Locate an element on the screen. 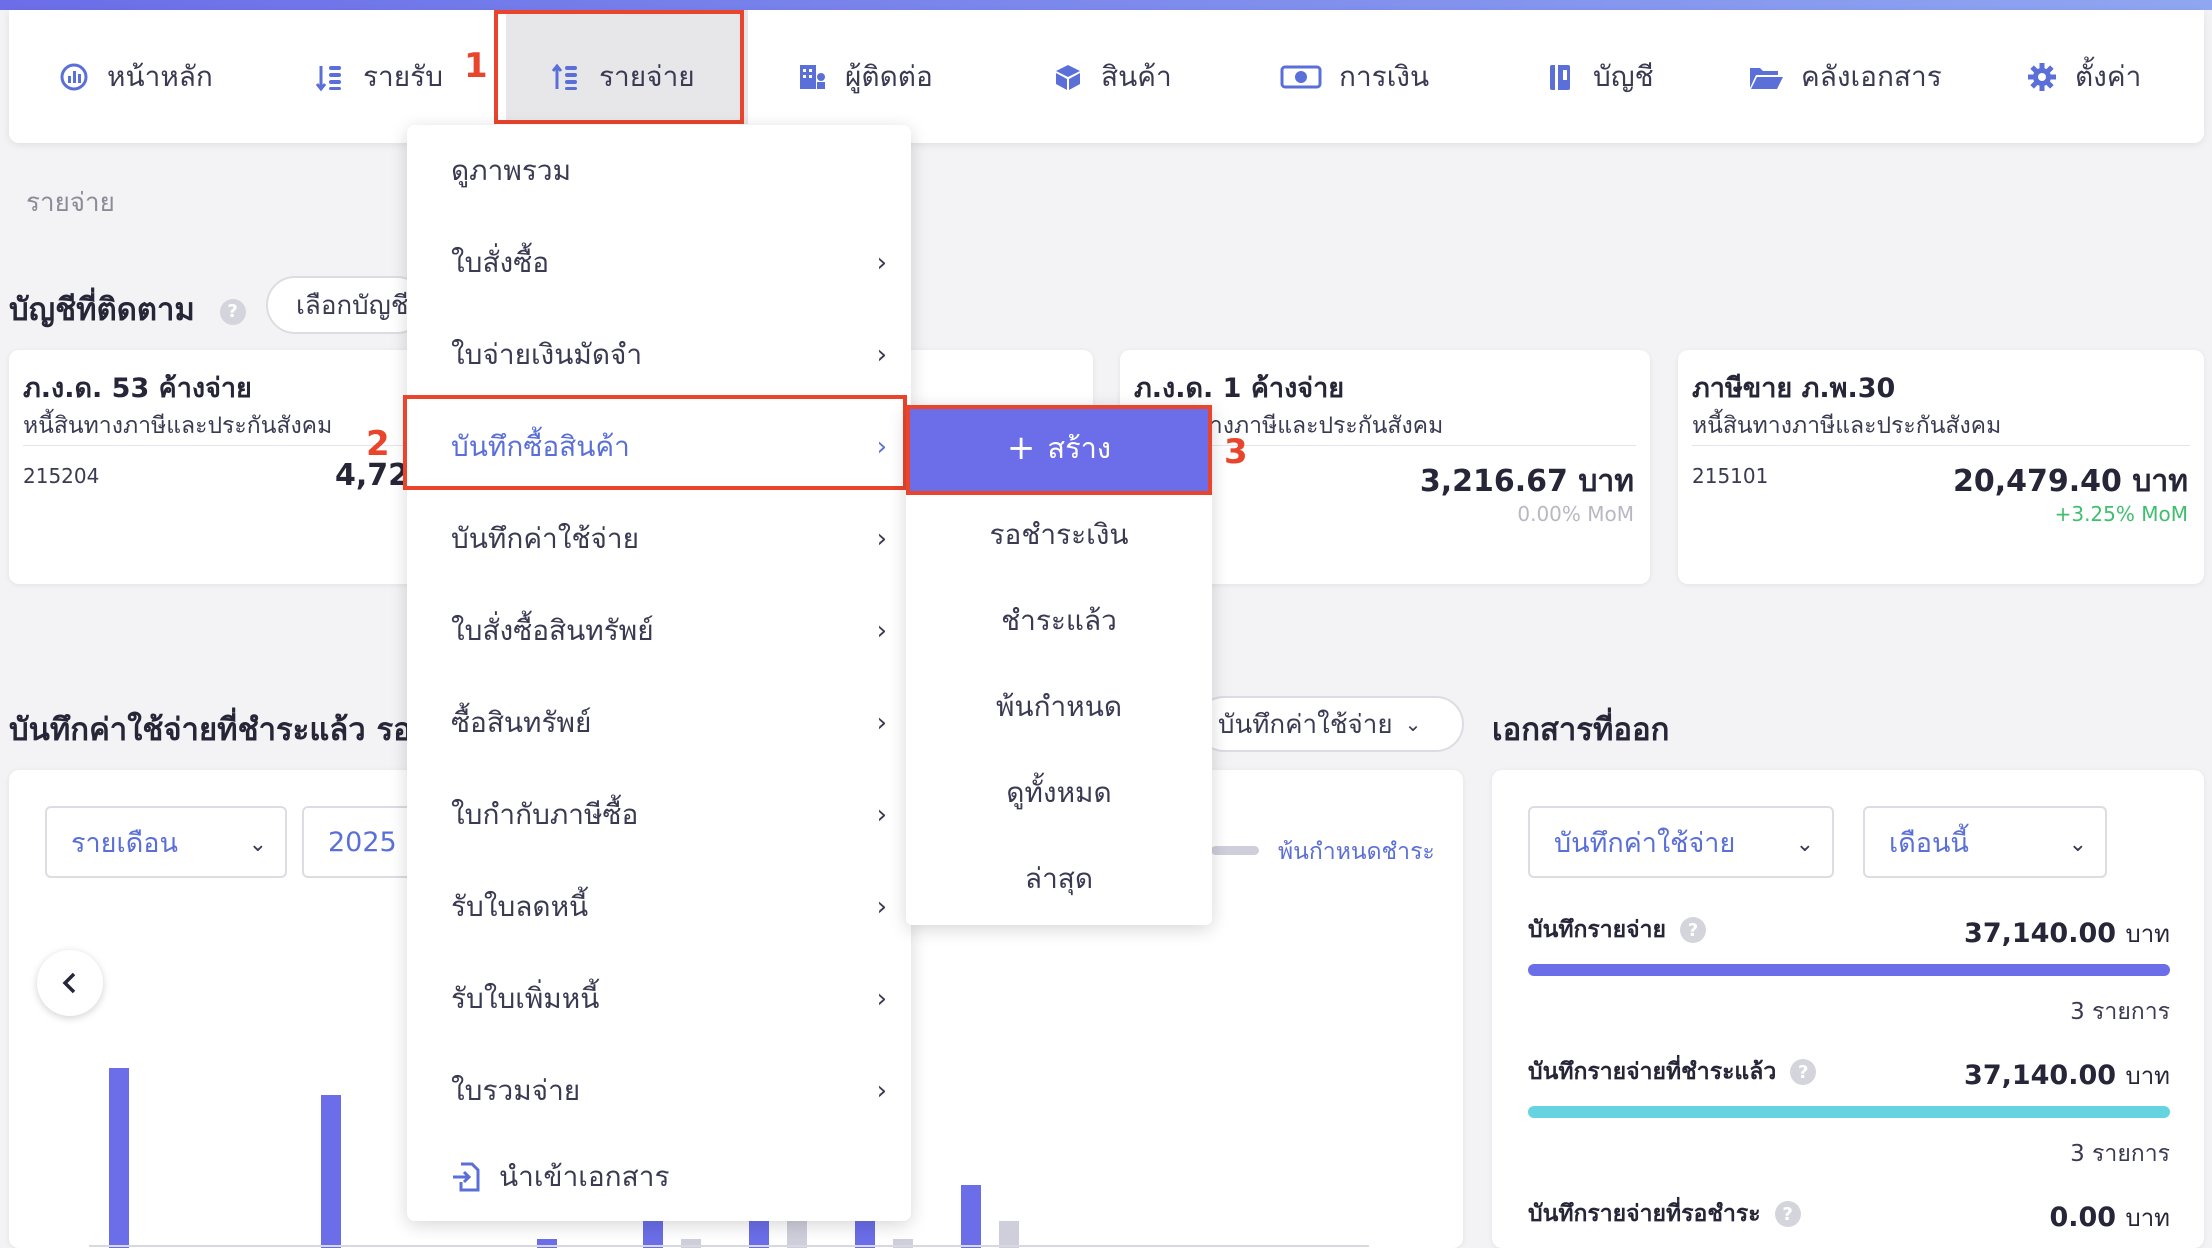 This screenshot has width=2212, height=1248. income-icon is located at coordinates (330, 77).